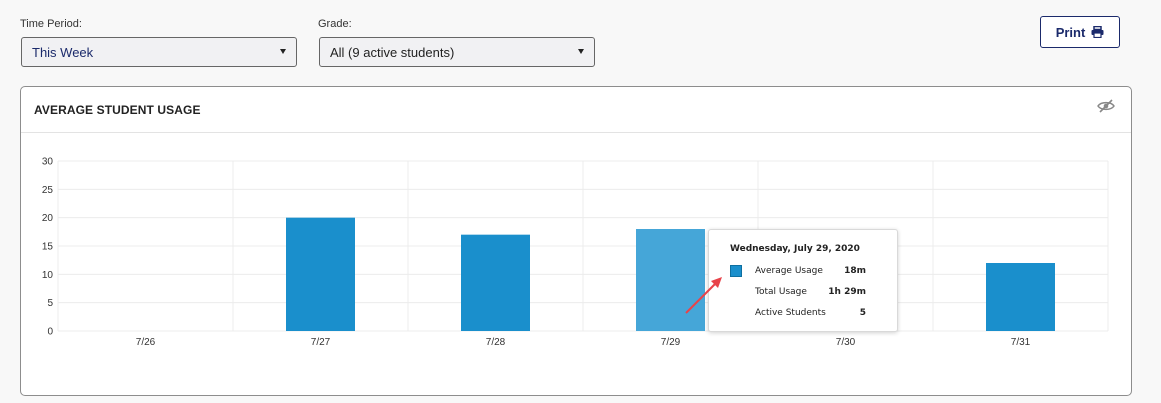 This screenshot has width=1161, height=403. Describe the element at coordinates (862, 313) in the screenshot. I see `tooltip-row-value: 5` at that location.